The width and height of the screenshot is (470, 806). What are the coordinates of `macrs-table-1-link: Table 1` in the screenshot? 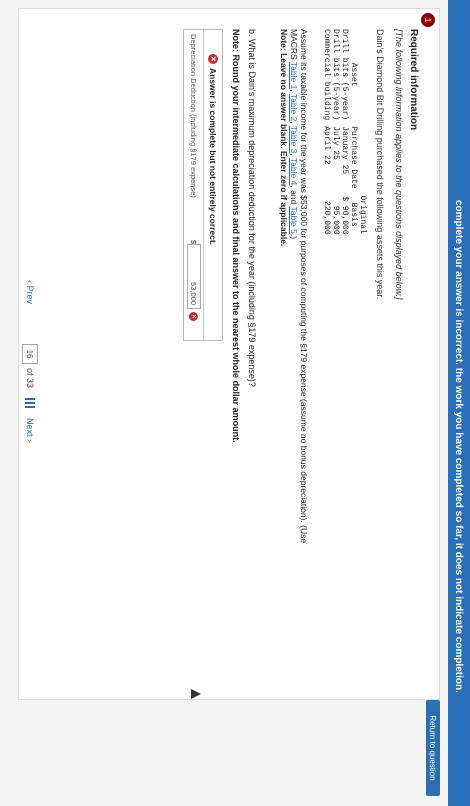 It's located at (294, 75).